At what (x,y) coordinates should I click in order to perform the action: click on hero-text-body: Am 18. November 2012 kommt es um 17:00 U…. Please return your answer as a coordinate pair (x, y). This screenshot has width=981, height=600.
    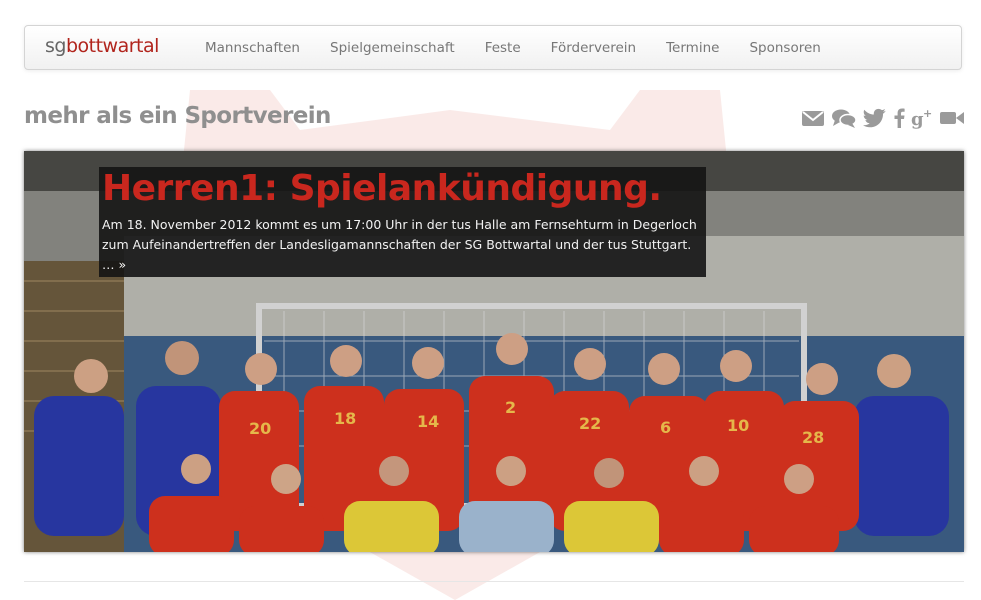
    Looking at the image, I should click on (399, 244).